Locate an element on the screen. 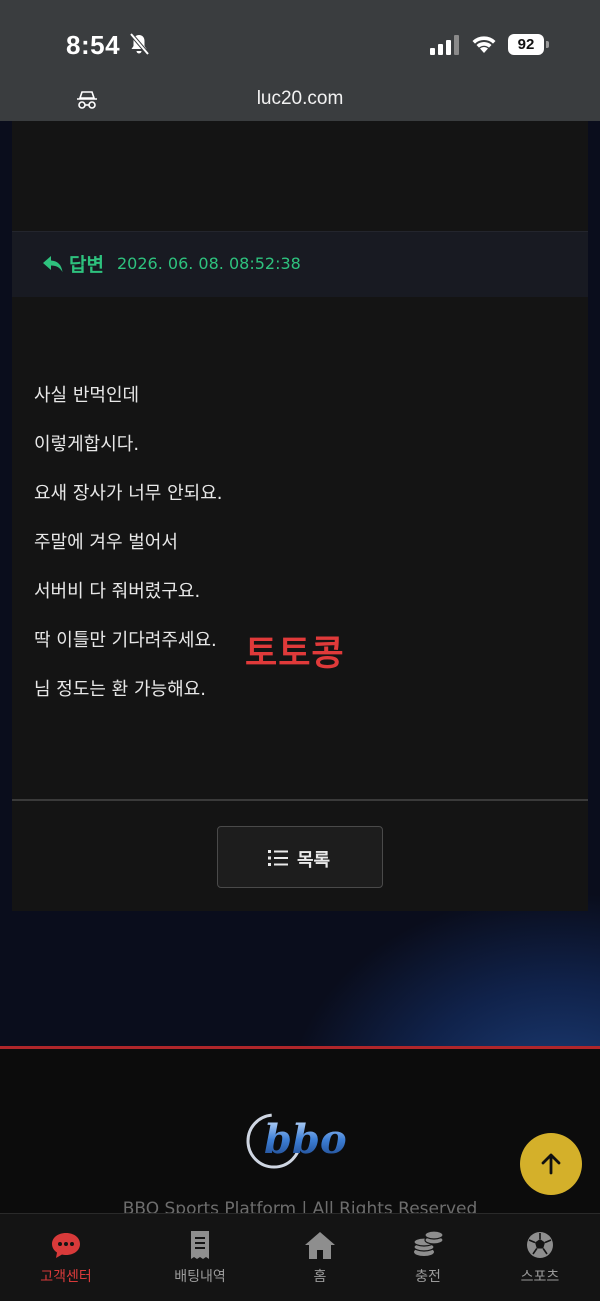 Image resolution: width=600 pixels, height=1301 pixels. list-button-label: 목록 is located at coordinates (314, 860).